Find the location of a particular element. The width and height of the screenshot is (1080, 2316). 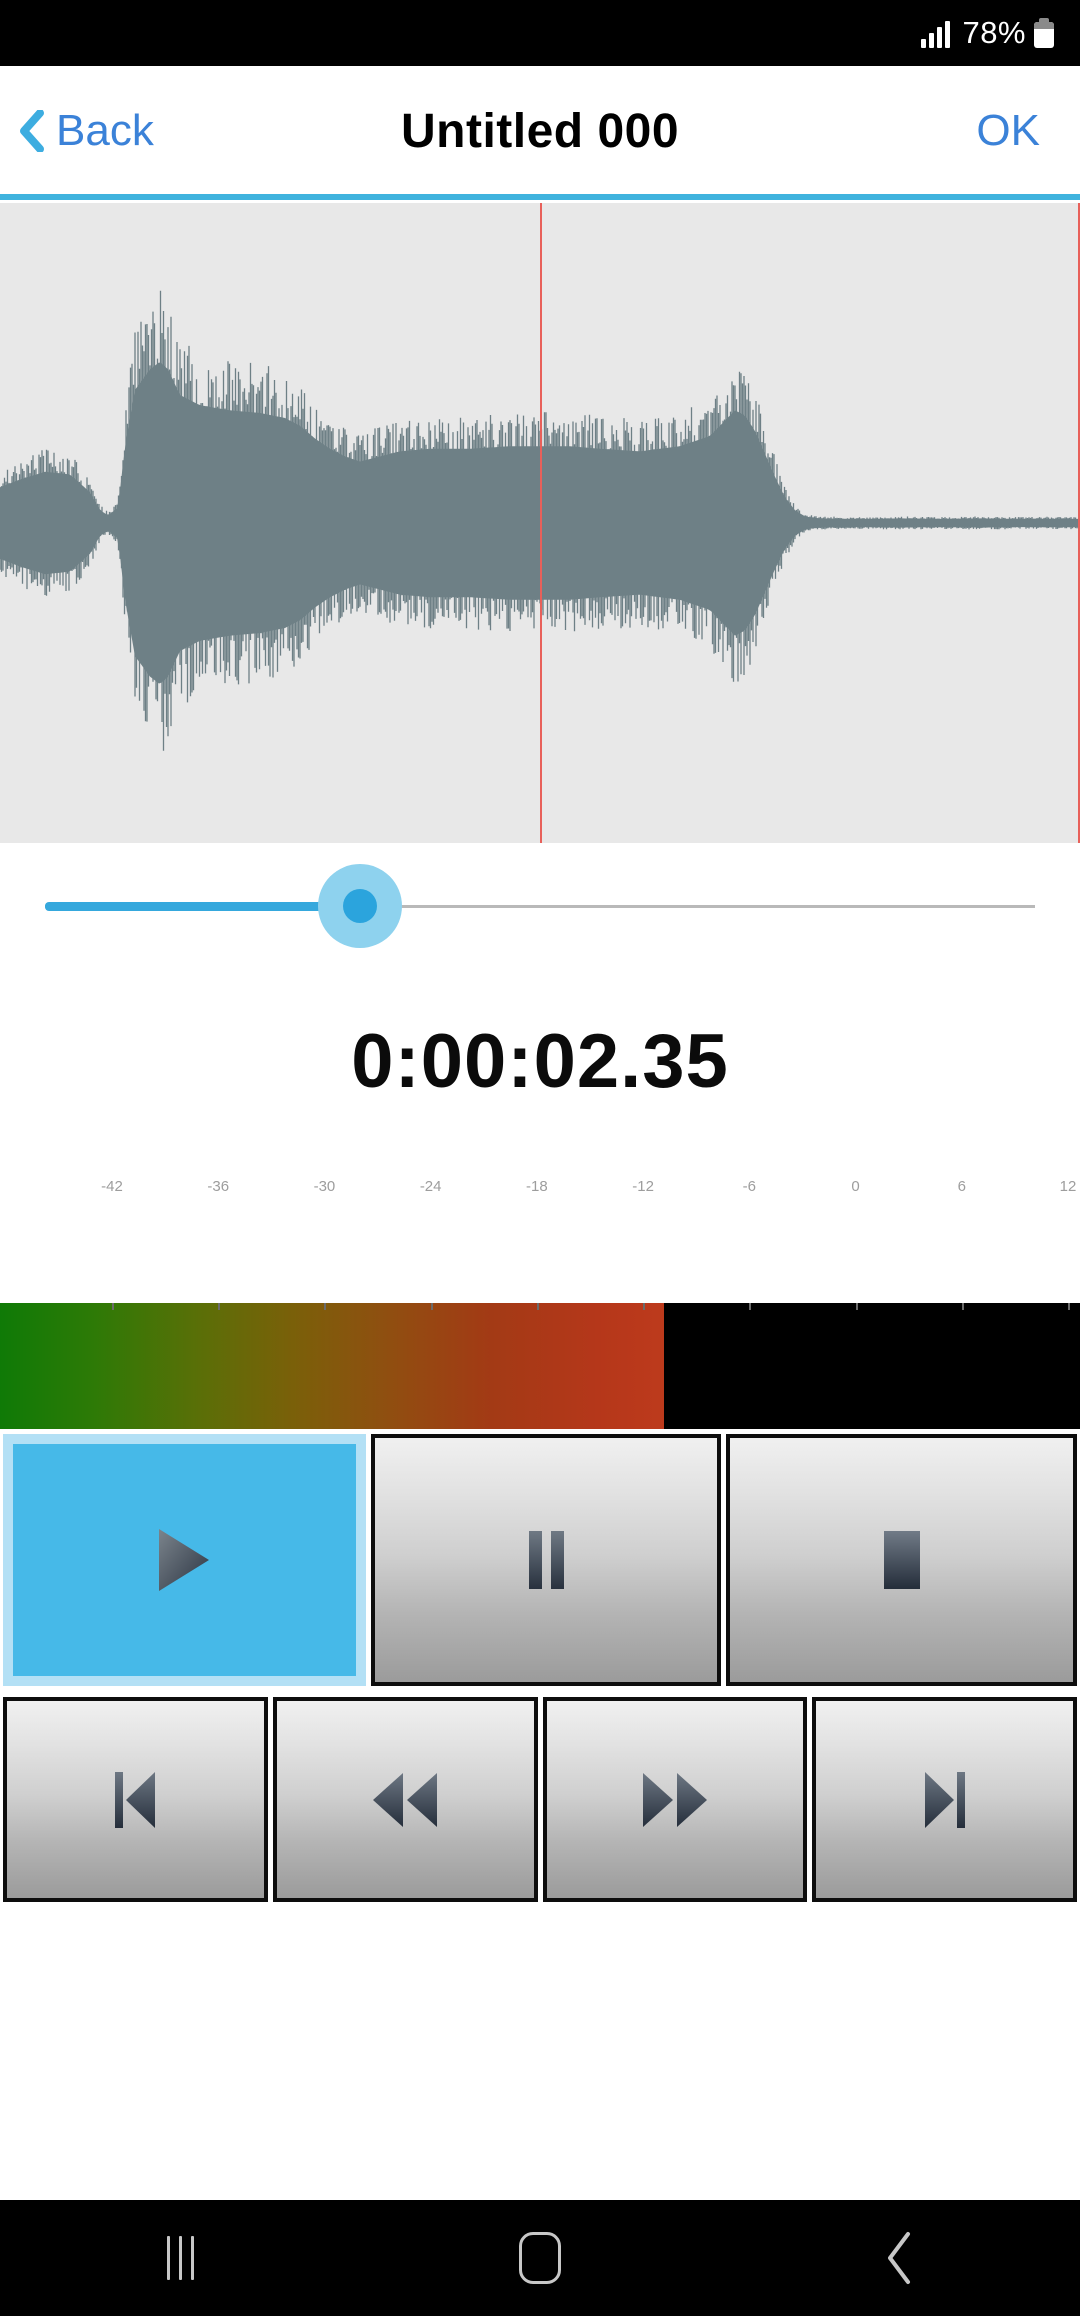

status-bar: 78% is located at coordinates (540, 33).